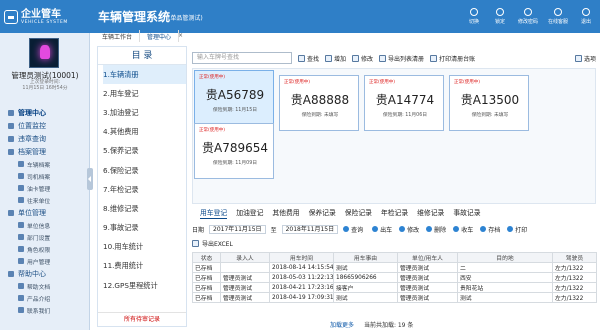 The image size is (600, 330). Describe the element at coordinates (401, 58) in the screenshot. I see `export-list-button: 导出列表清册` at that location.